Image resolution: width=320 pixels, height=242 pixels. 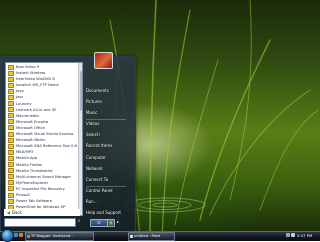 I want to click on start-button, so click(x=7, y=235).